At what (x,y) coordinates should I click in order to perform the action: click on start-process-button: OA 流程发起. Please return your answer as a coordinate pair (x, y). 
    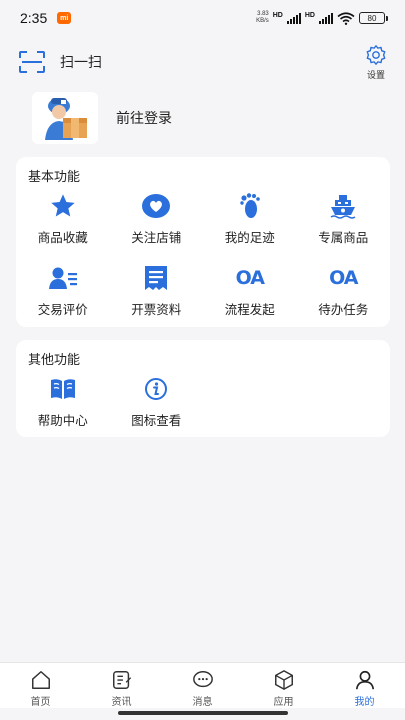
    Looking at the image, I should click on (250, 292).